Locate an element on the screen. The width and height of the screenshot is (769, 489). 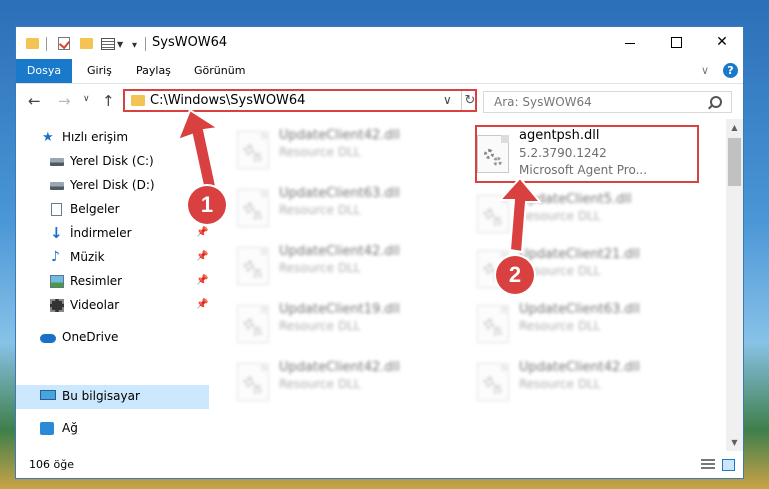
arrow-two is located at coordinates (520, 215).